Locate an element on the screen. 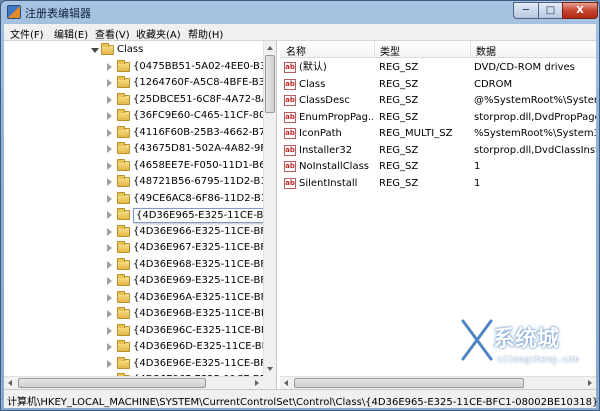 Image resolution: width=600 pixels, height=411 pixels. tree-horizontal-scrollbar is located at coordinates (133, 382).